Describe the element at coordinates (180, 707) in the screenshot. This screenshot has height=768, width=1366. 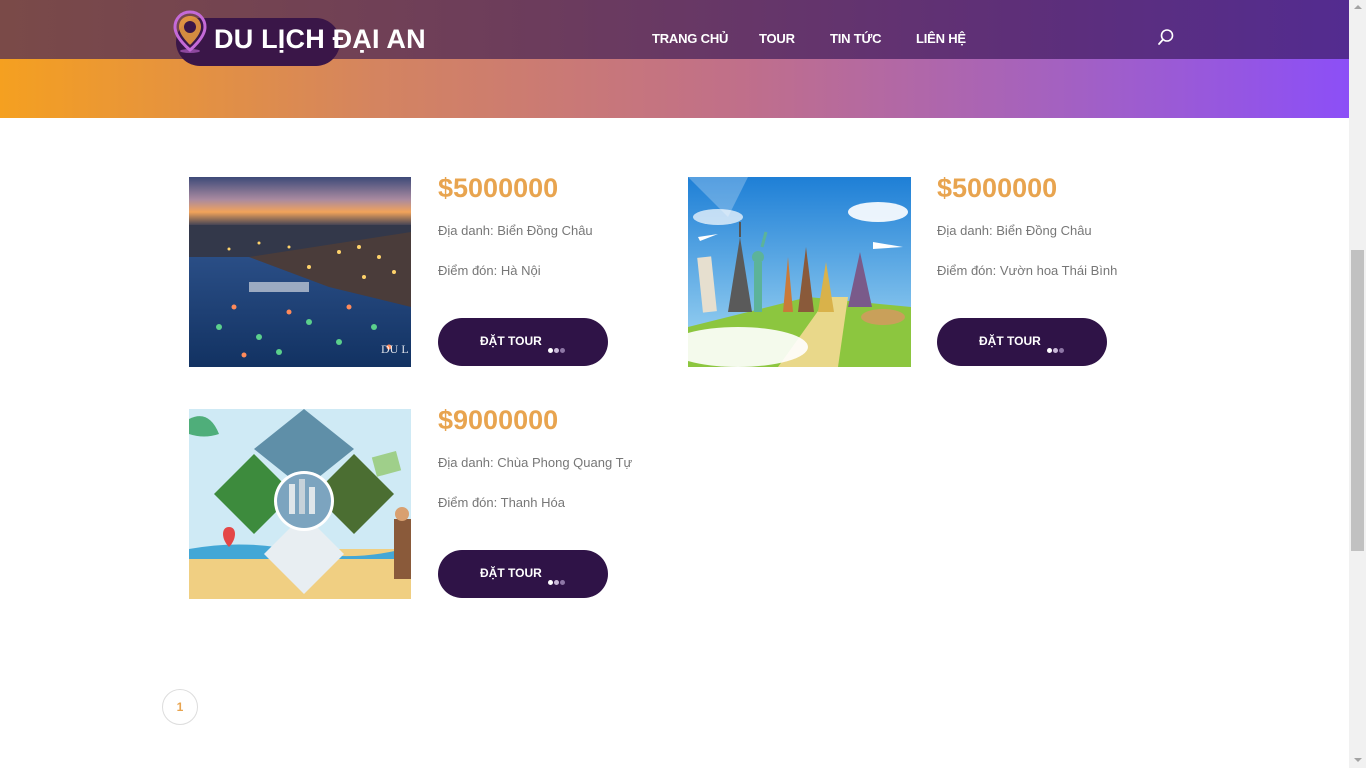
I see `pagination-page-1: 1` at that location.